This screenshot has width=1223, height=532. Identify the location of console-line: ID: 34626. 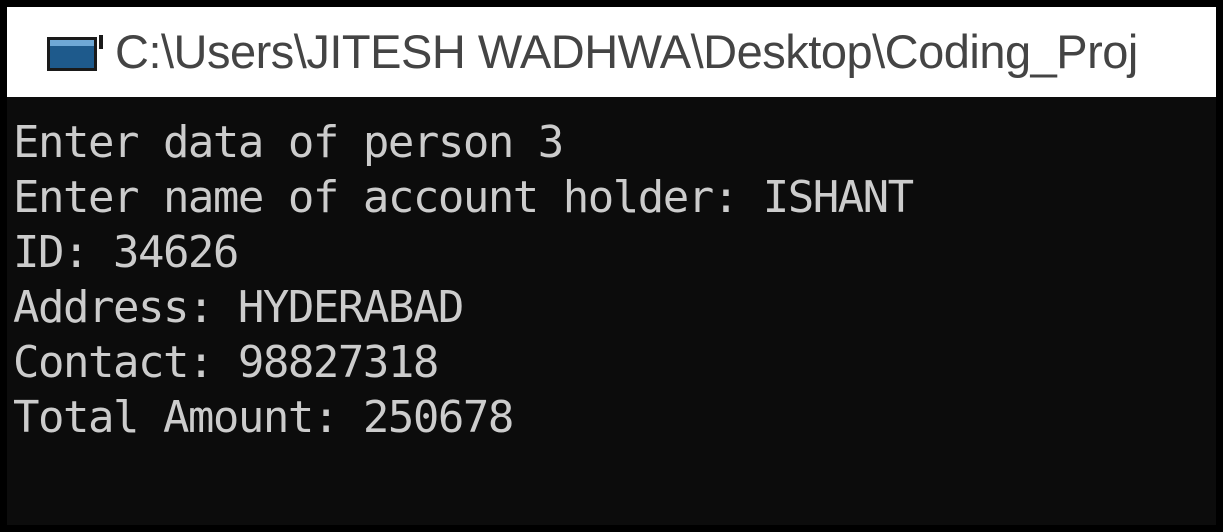
(126, 252).